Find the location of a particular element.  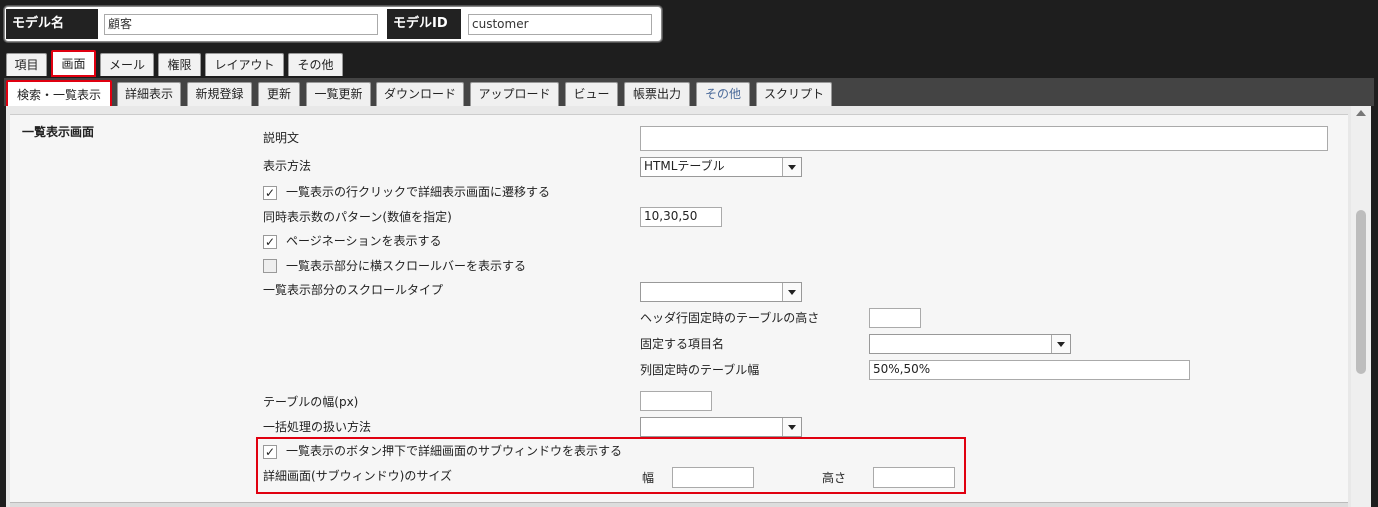

subwindow-size-label: 詳細画面(サブウィンドウ)のサイズ is located at coordinates (358, 476).